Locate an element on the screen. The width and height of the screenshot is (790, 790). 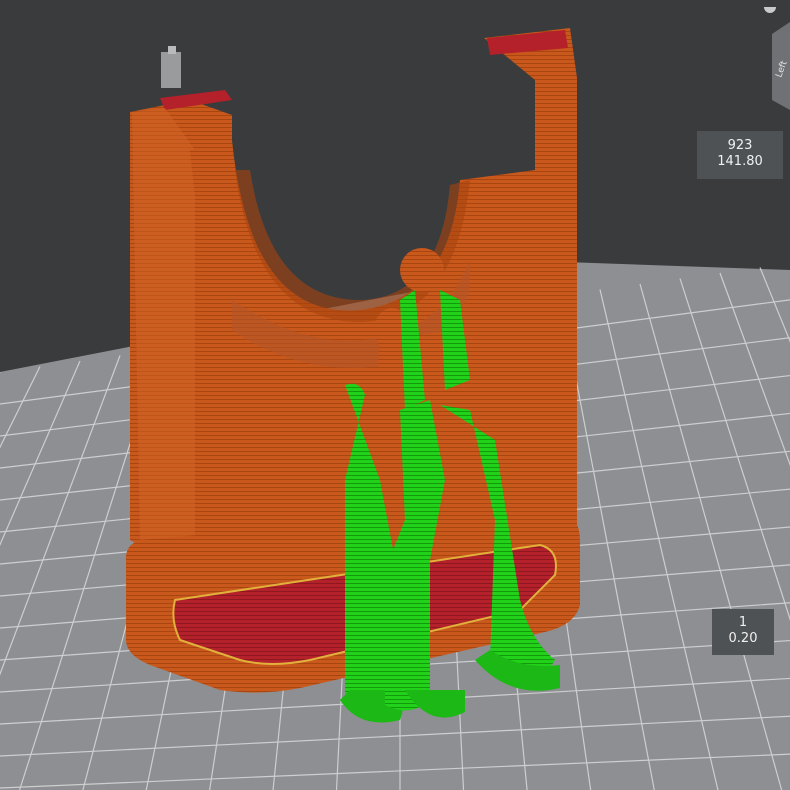
top-layer-height: 141.80 is located at coordinates (740, 161).